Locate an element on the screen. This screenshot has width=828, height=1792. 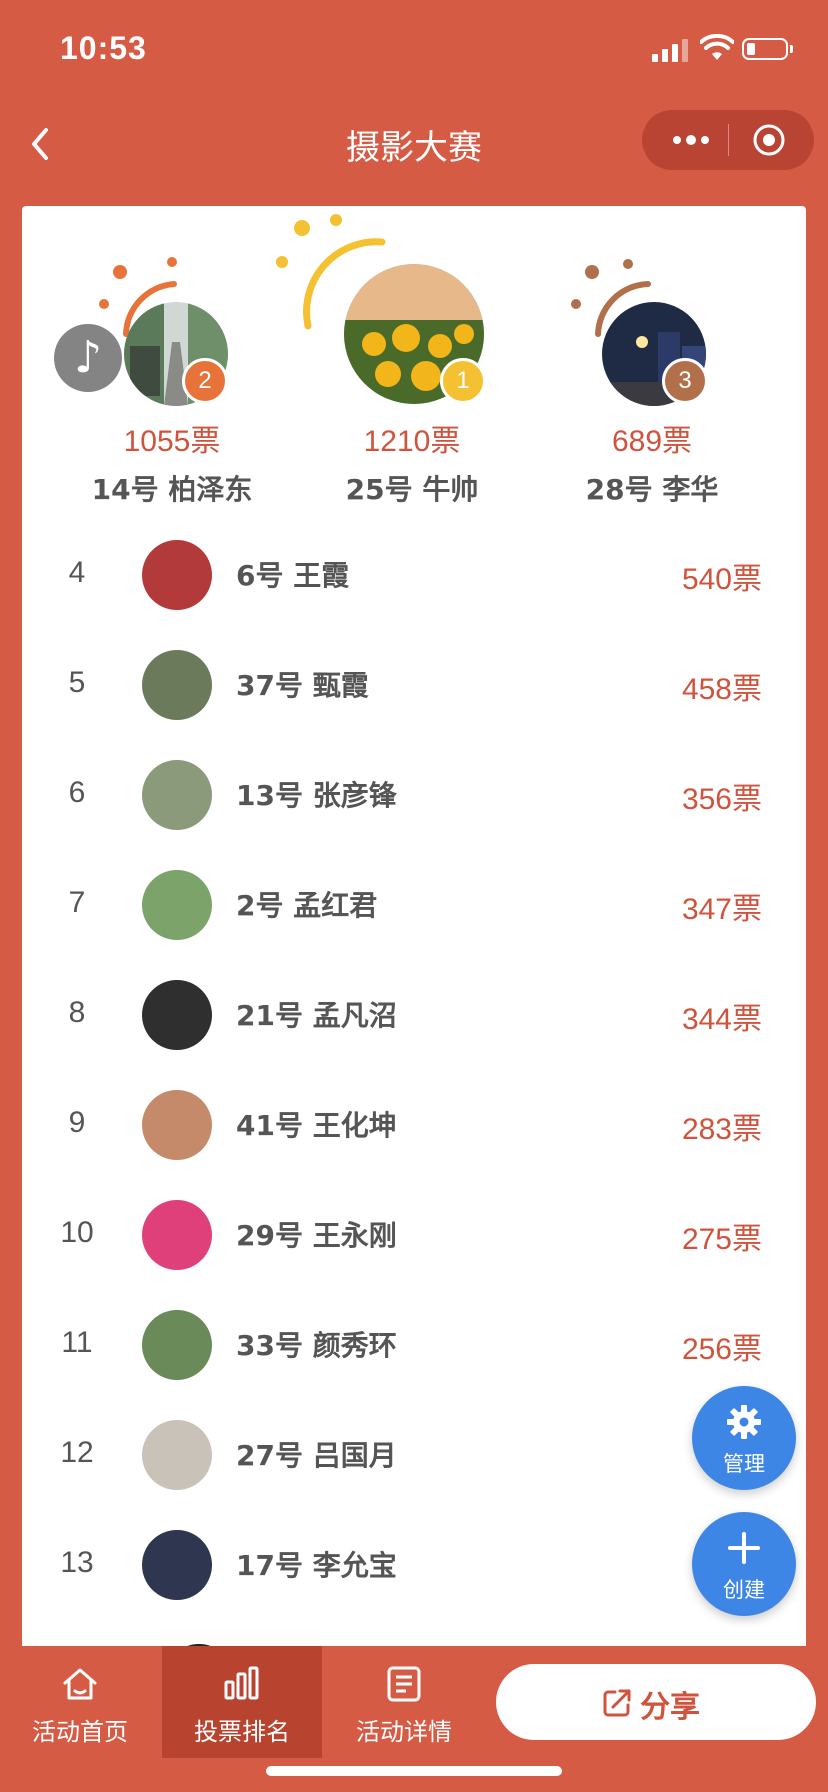
tab-home: 活动首页 is located at coordinates (80, 1702).